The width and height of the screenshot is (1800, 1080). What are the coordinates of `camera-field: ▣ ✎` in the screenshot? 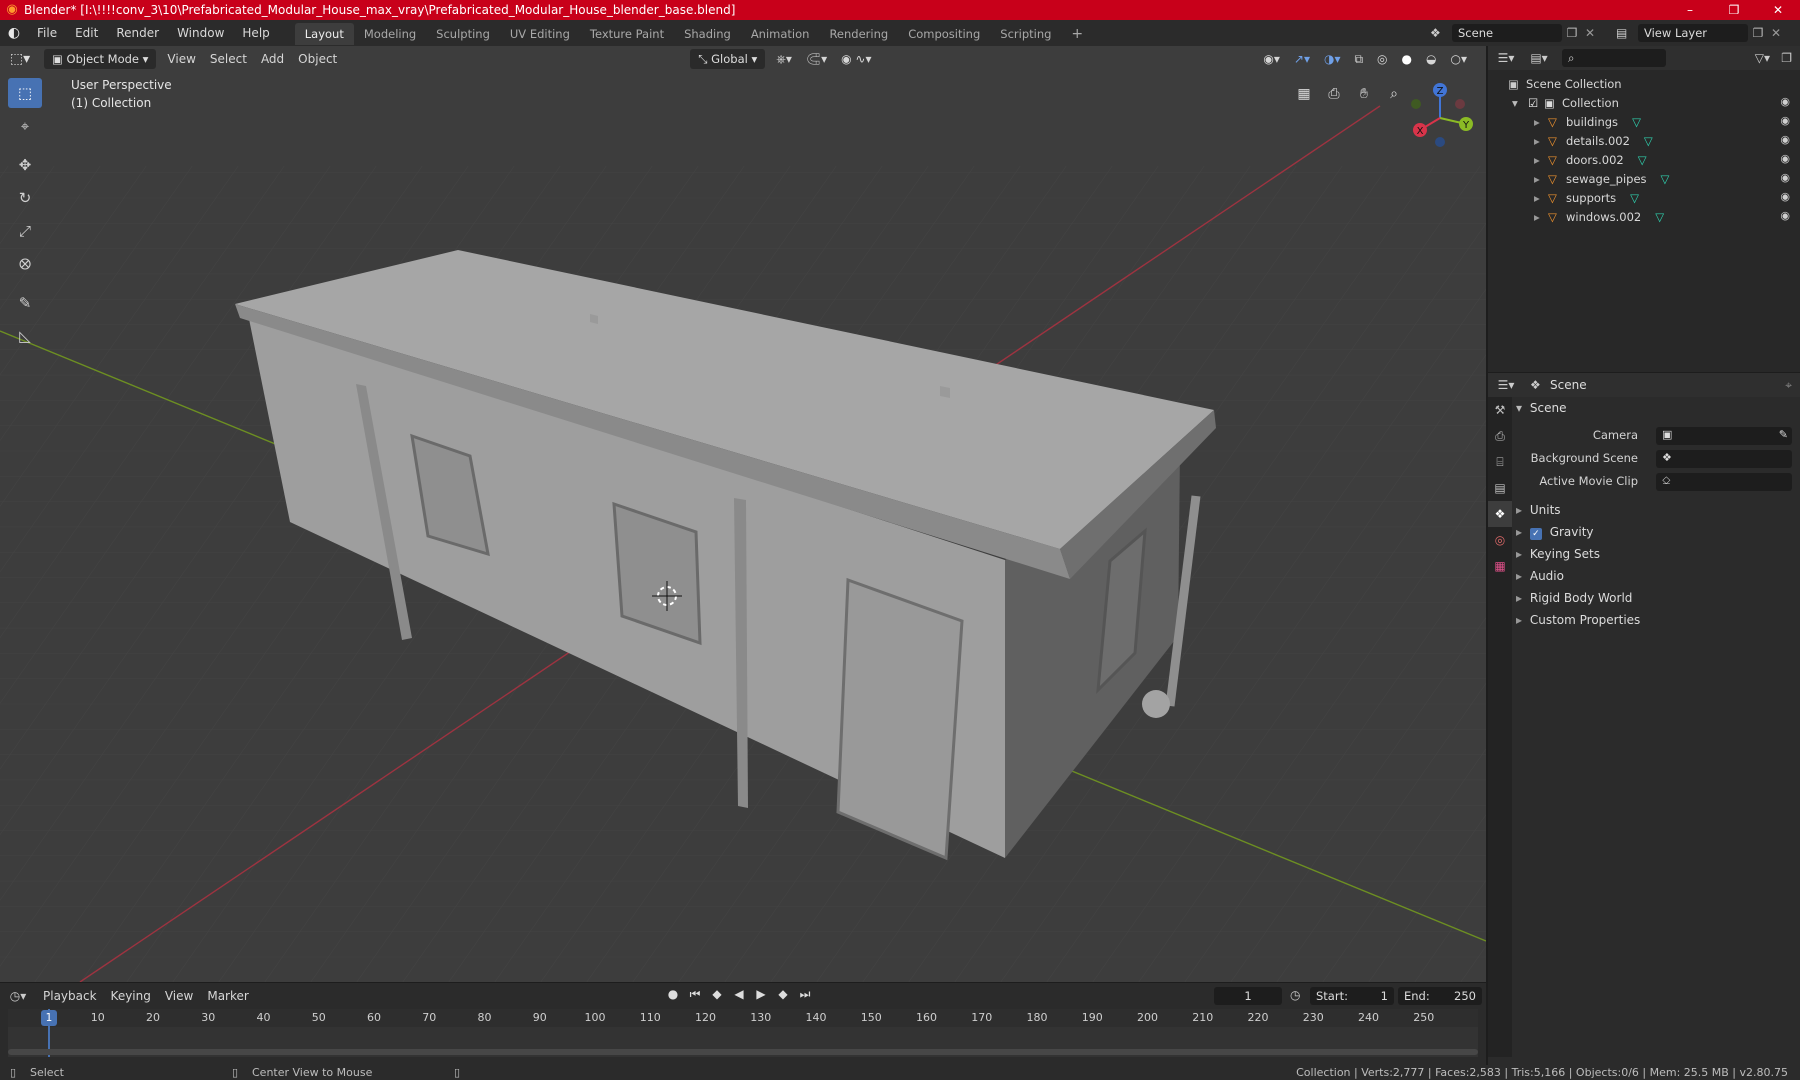 It's located at (1724, 436).